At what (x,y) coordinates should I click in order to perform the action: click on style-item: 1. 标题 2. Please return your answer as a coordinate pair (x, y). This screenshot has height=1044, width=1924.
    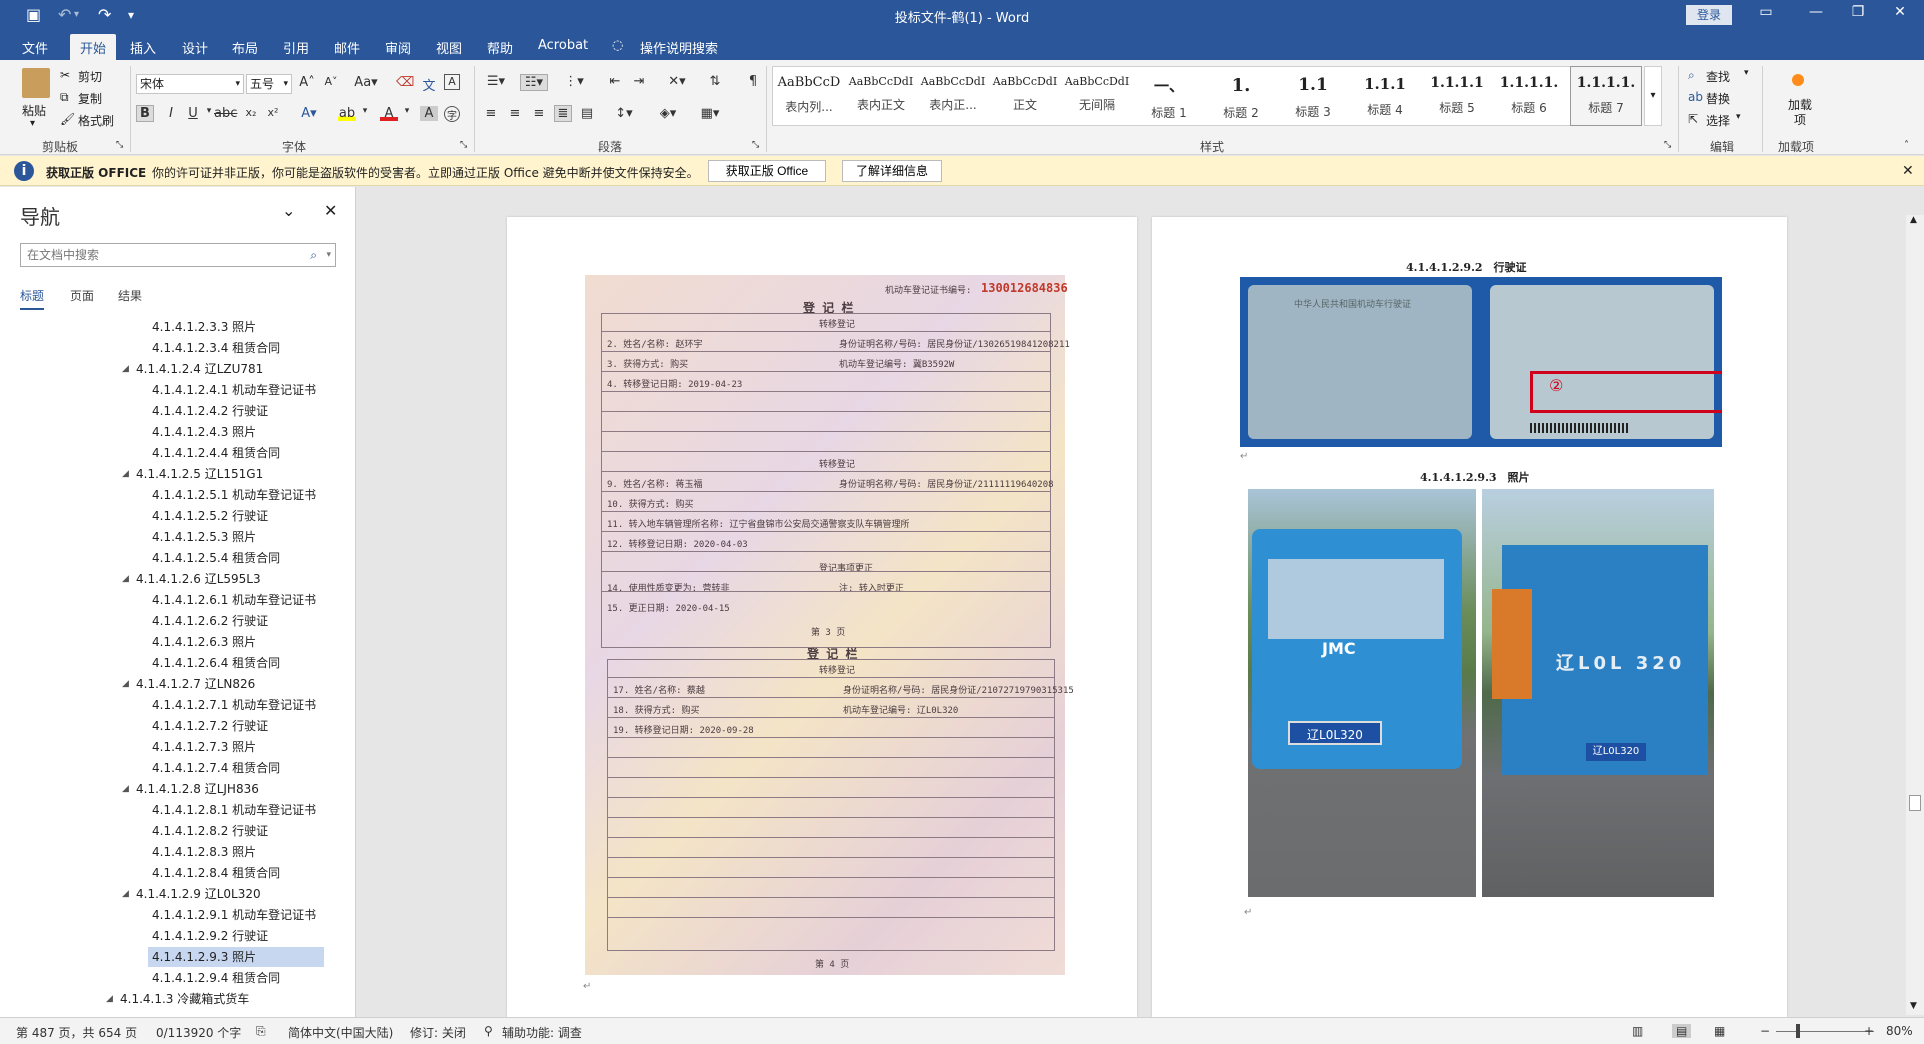
    Looking at the image, I should click on (1241, 96).